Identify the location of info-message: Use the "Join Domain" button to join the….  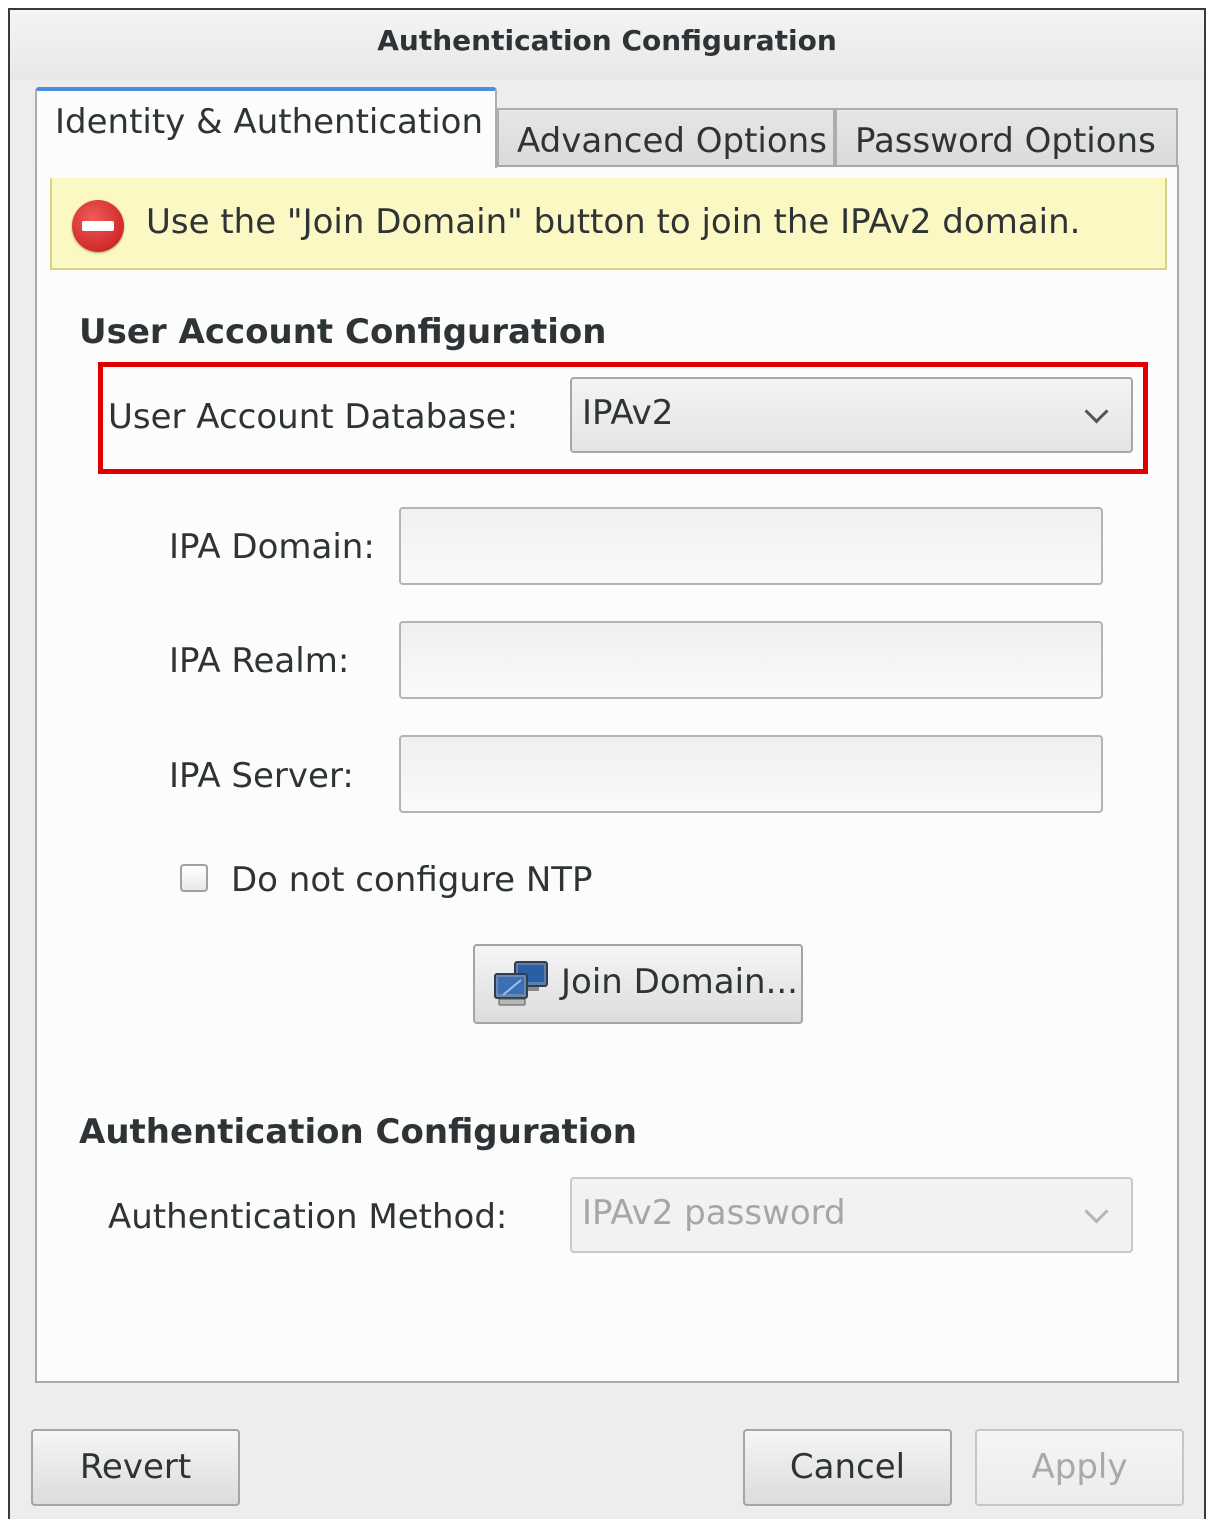
(613, 222).